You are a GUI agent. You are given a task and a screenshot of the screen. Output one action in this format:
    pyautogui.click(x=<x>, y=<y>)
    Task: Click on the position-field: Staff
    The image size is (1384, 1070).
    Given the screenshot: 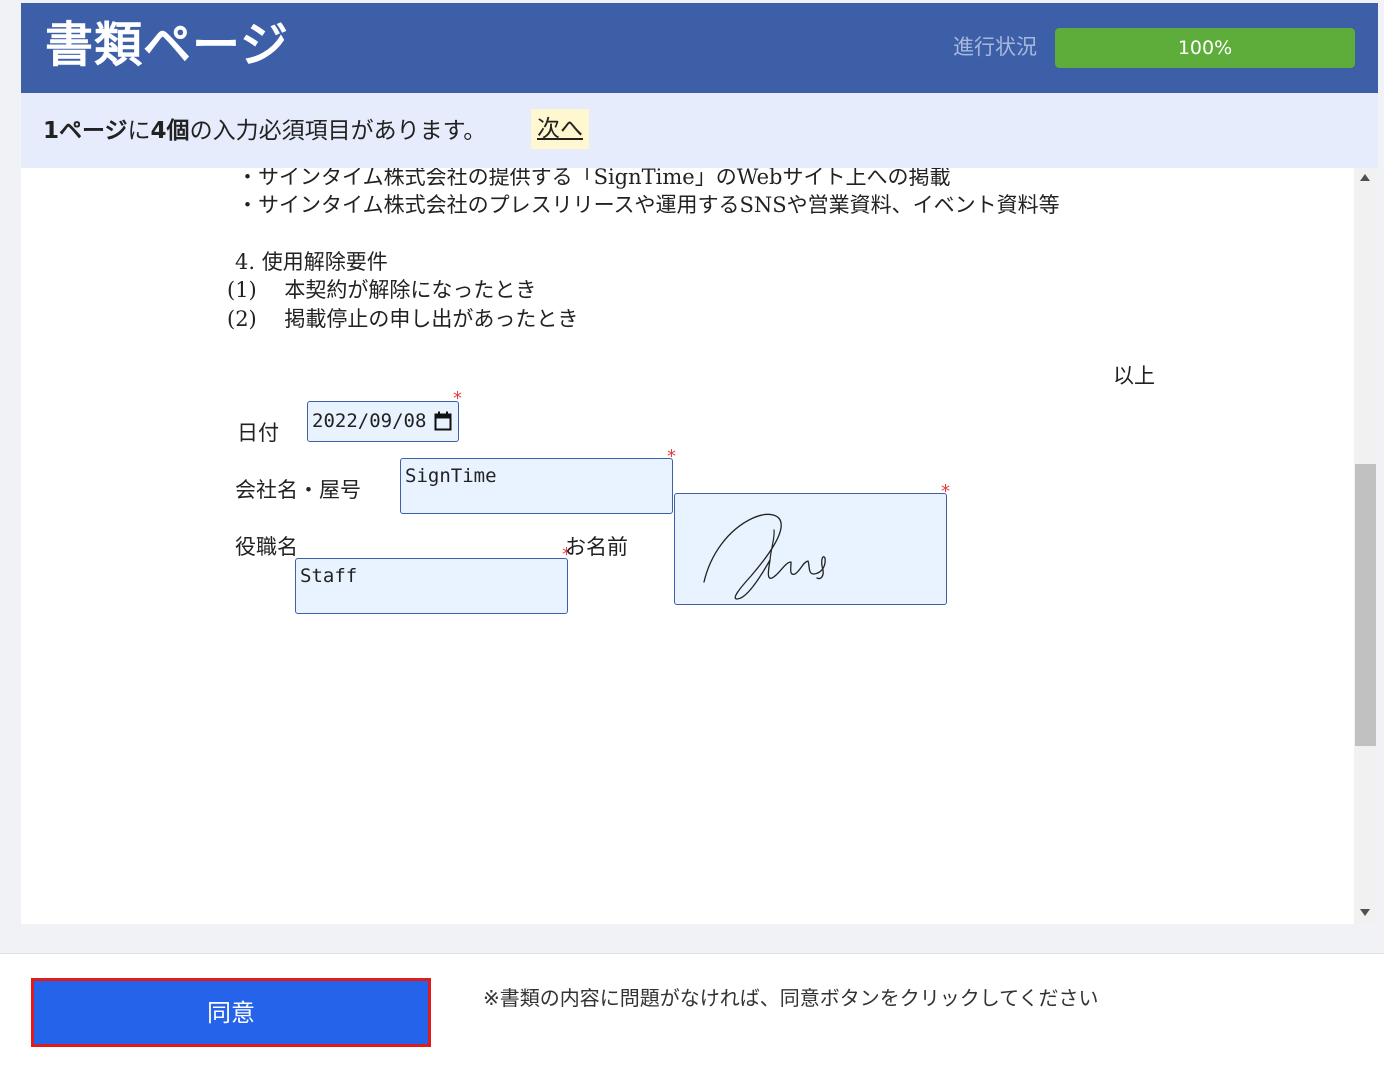 What is the action you would take?
    pyautogui.click(x=431, y=586)
    